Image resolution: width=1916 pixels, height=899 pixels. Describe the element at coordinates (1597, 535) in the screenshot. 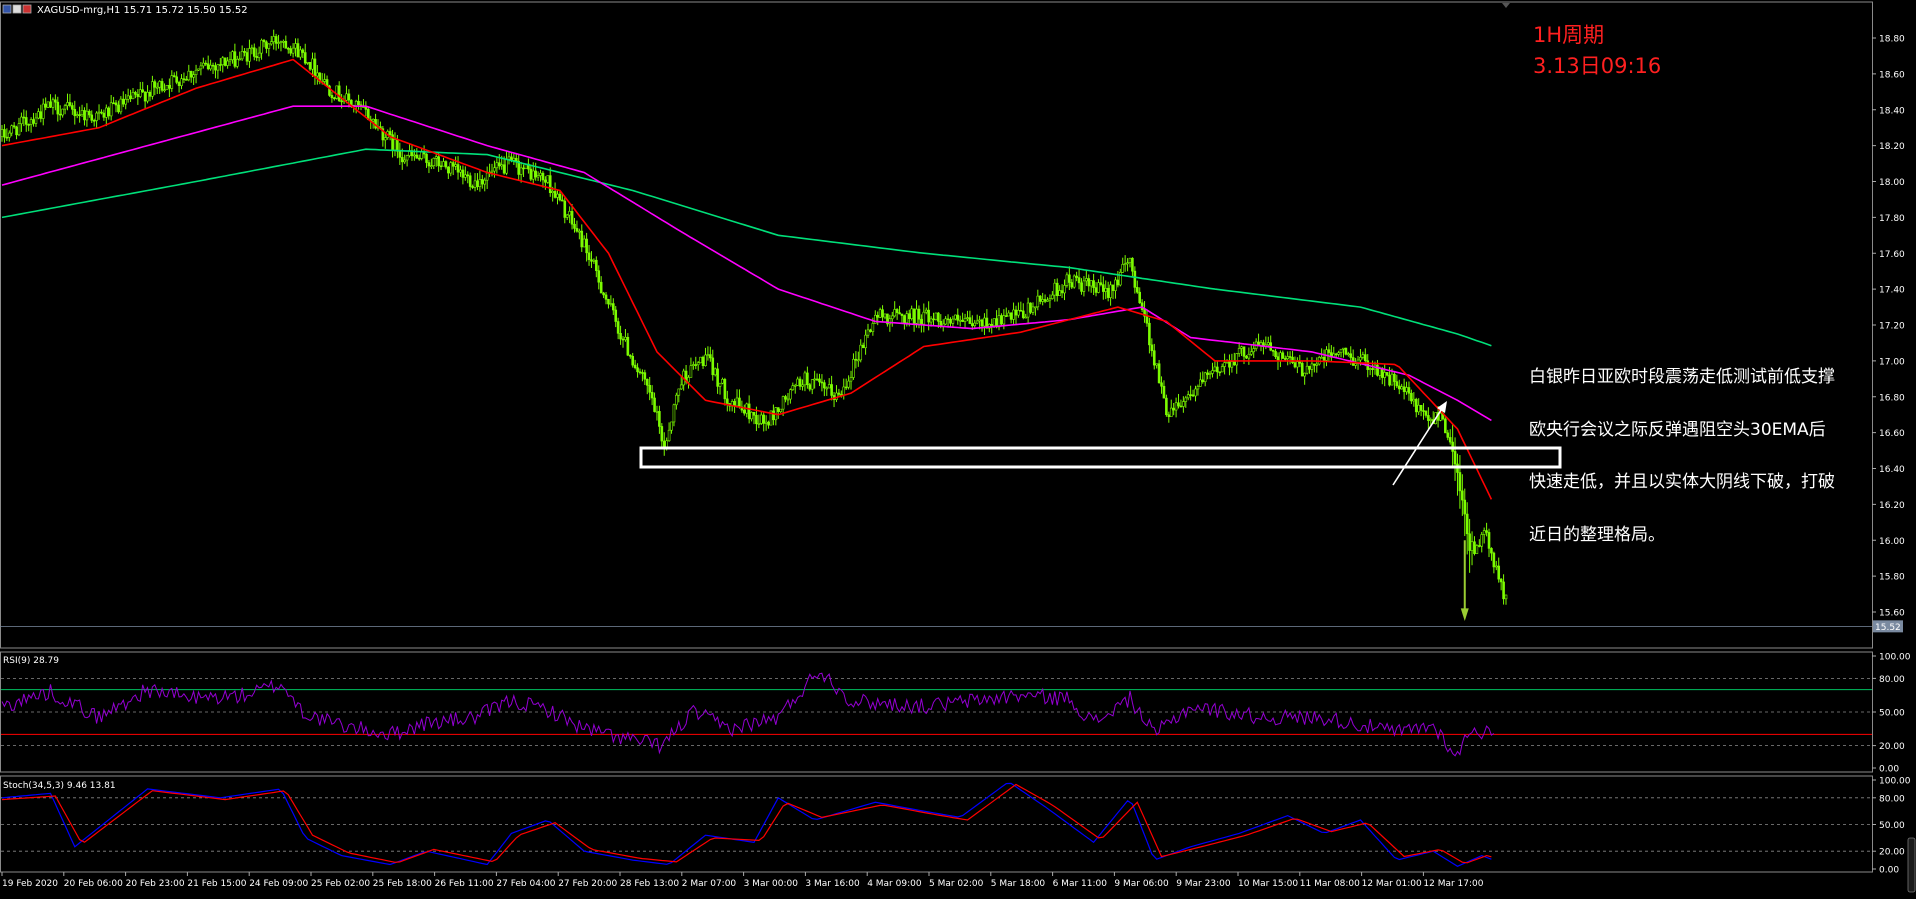

I see `commentary-line-4: 近日的整理格局。` at that location.